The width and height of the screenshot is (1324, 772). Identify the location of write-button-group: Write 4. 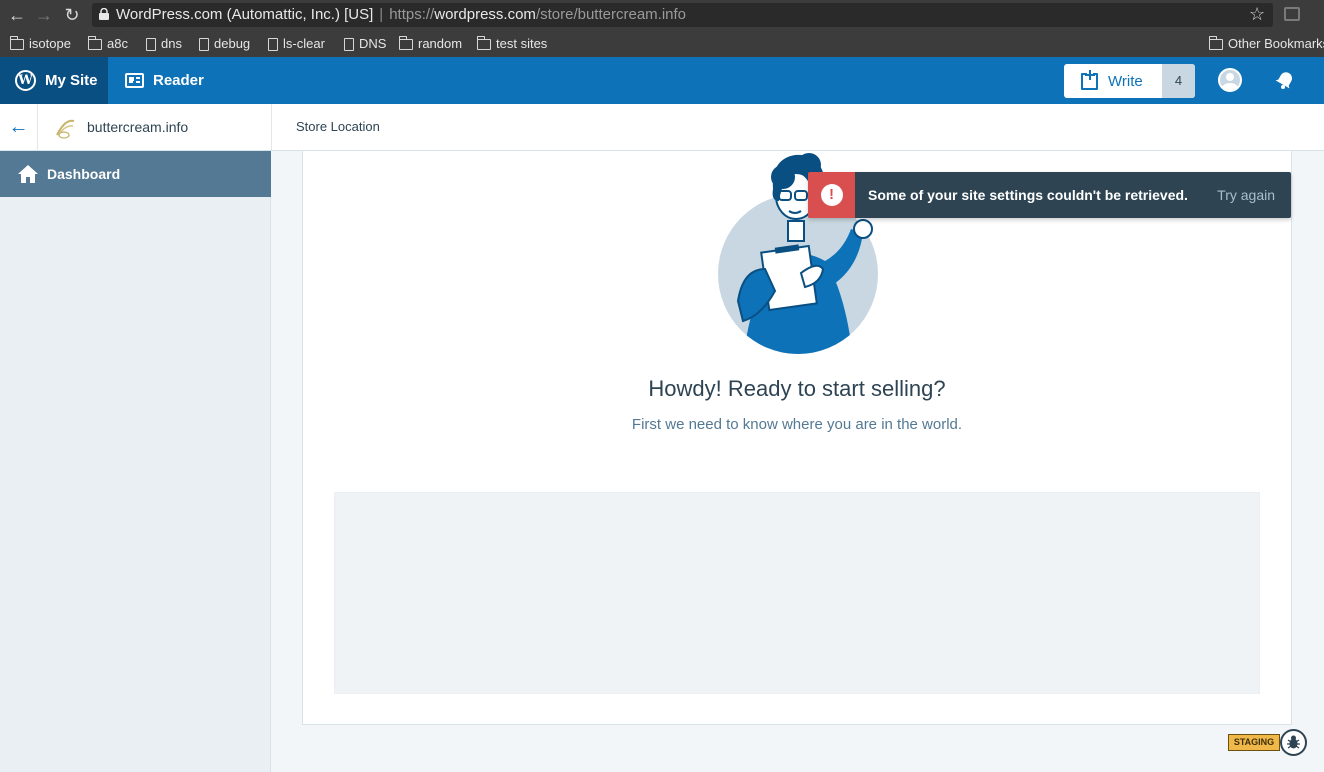
(1129, 81).